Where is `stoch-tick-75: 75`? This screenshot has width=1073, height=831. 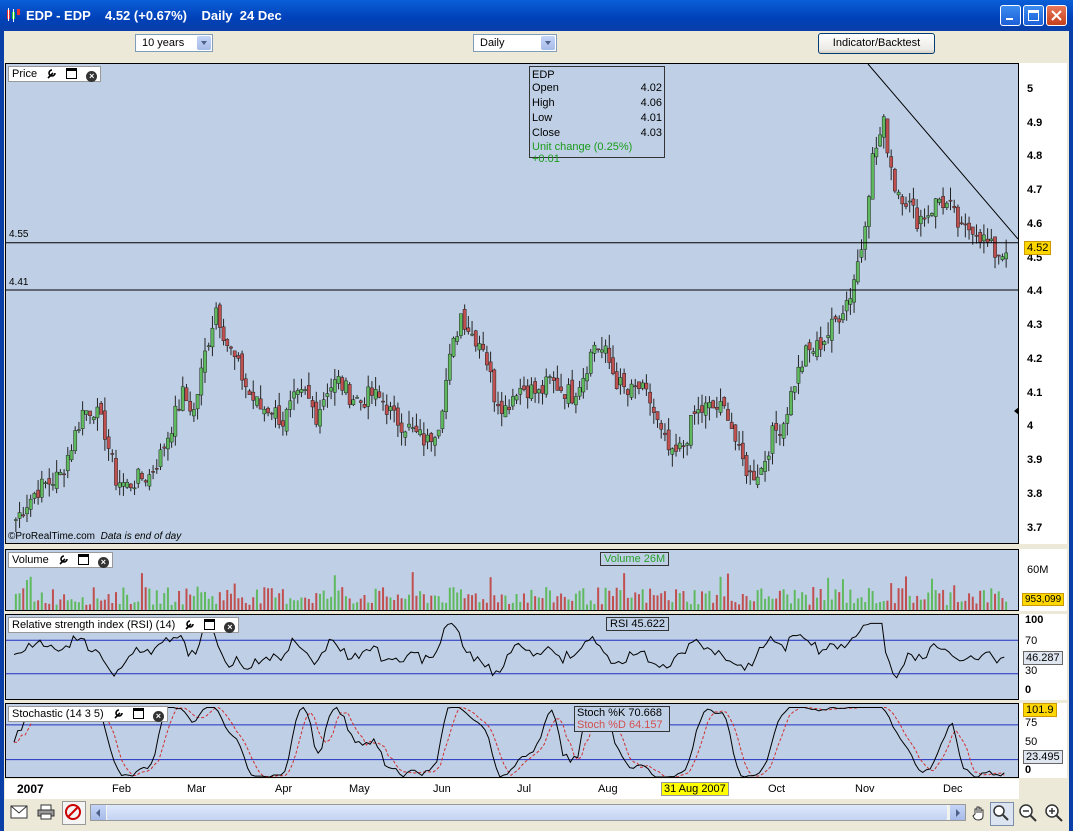
stoch-tick-75: 75 is located at coordinates (1031, 723).